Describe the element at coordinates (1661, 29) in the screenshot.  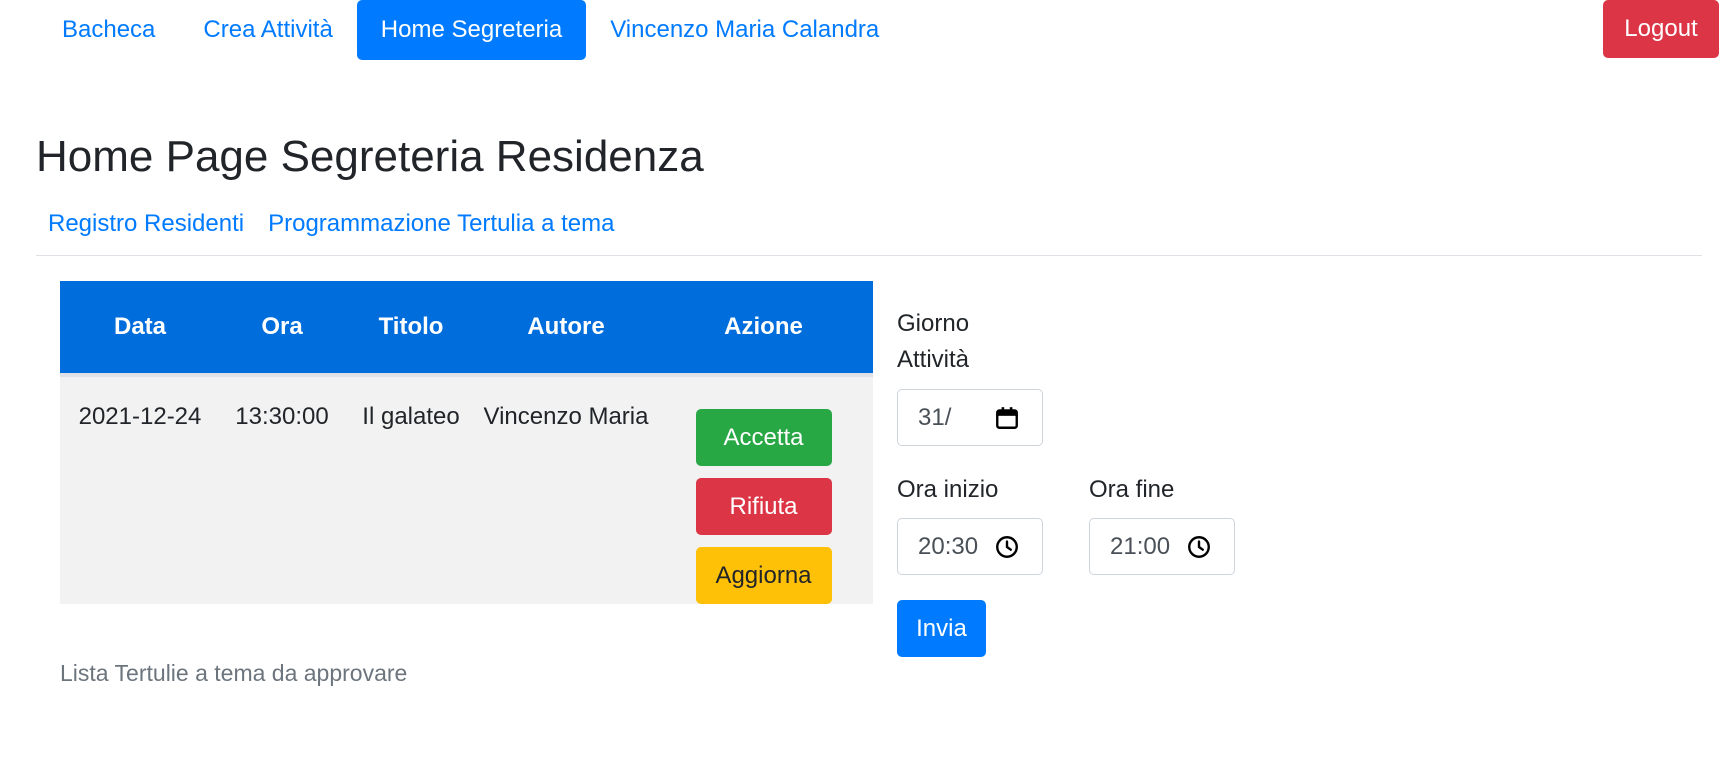
I see `logout-button: Logout` at that location.